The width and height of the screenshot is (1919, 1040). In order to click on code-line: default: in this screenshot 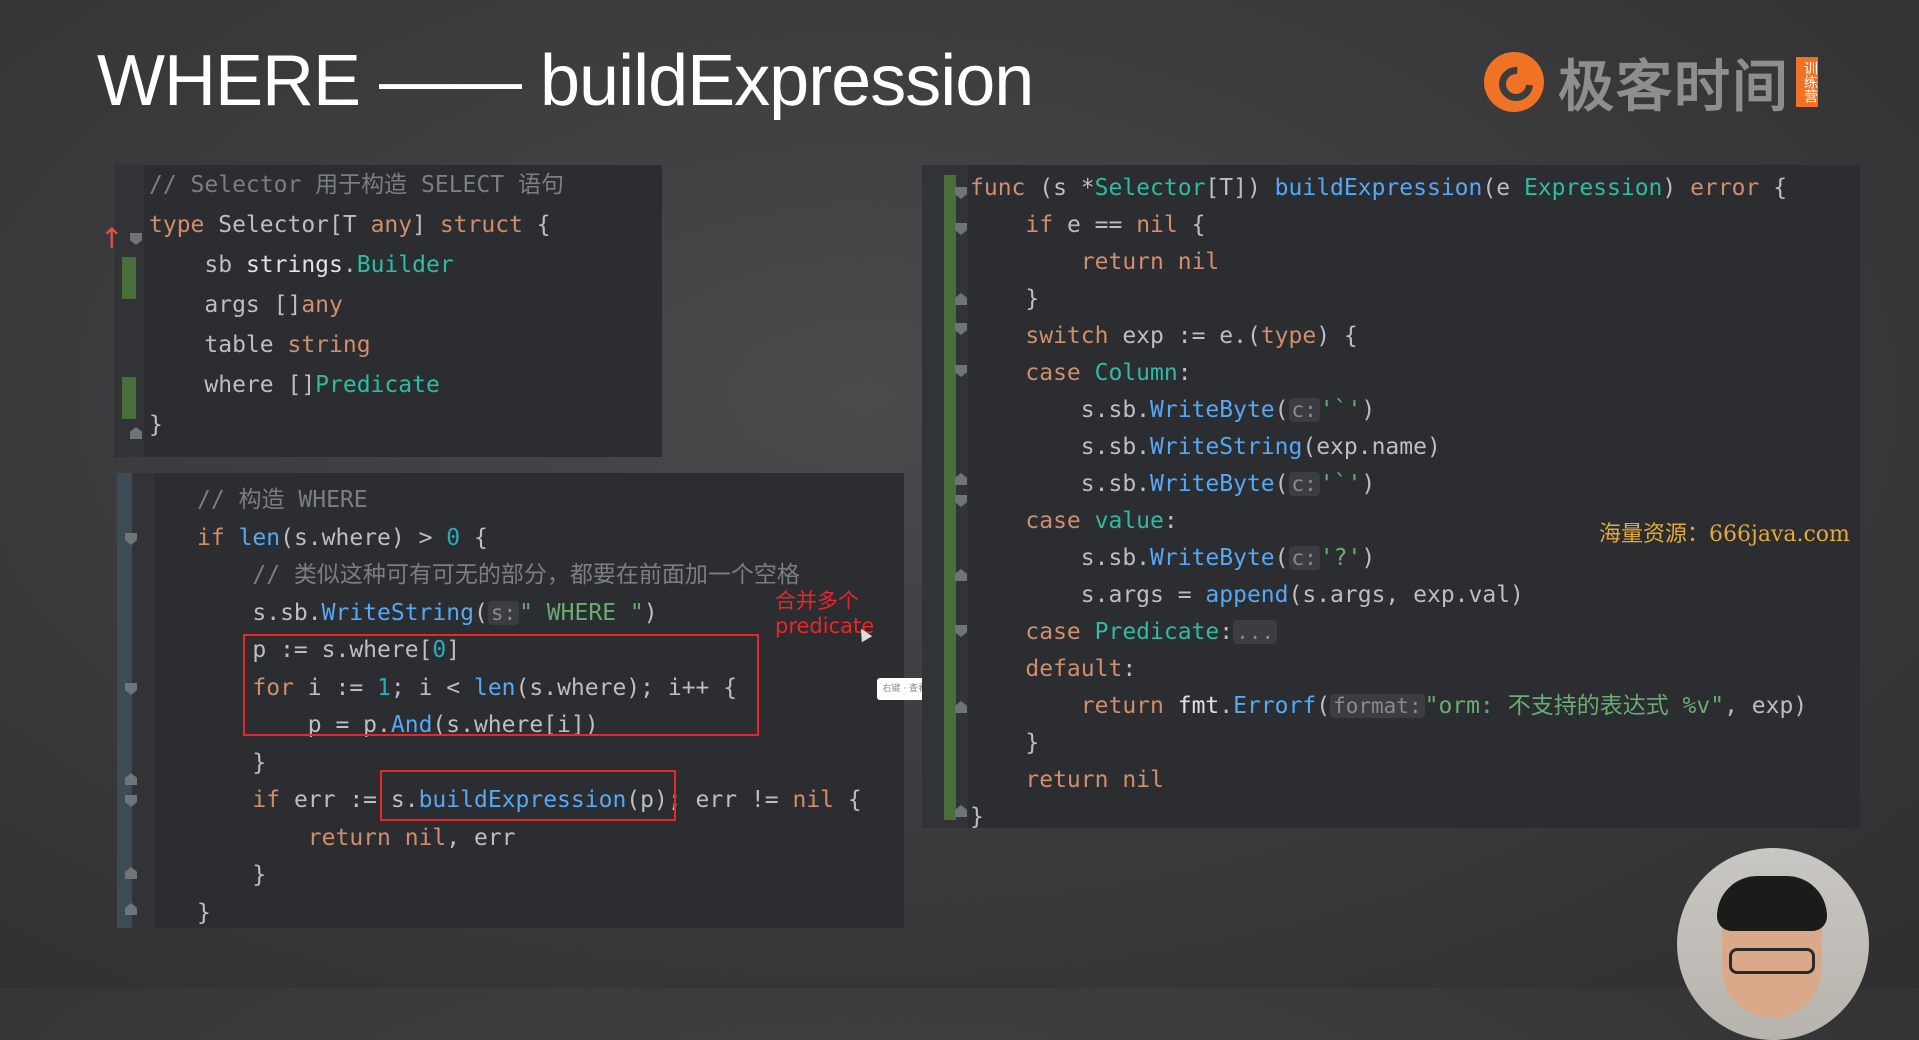, I will do `click(1053, 669)`.